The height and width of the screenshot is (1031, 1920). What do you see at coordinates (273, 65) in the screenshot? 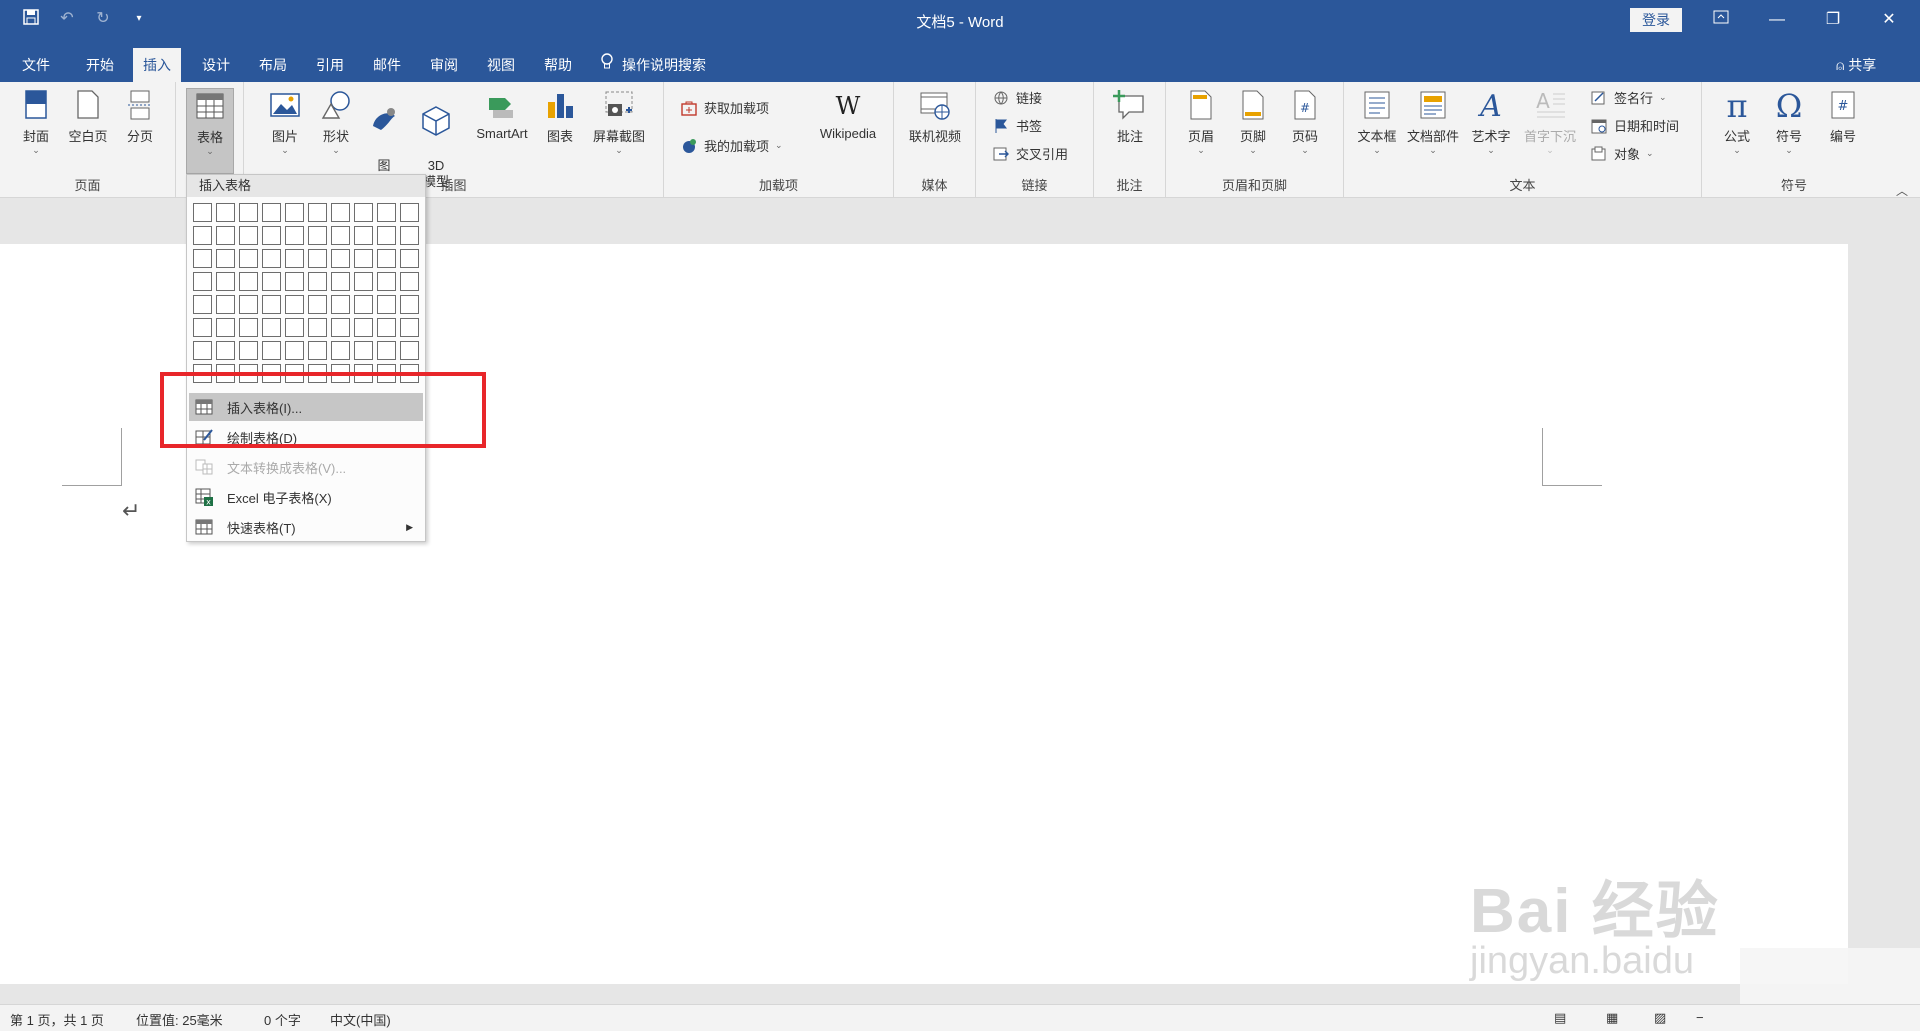
I see `tab-layout: 布局` at bounding box center [273, 65].